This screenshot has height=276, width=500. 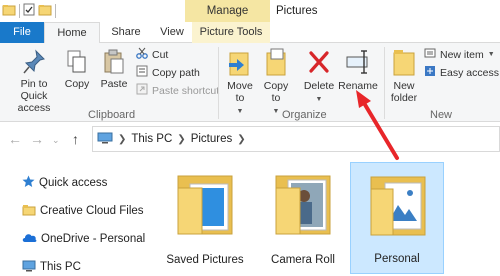 I want to click on new-item-button: New item ▼, so click(x=459, y=55).